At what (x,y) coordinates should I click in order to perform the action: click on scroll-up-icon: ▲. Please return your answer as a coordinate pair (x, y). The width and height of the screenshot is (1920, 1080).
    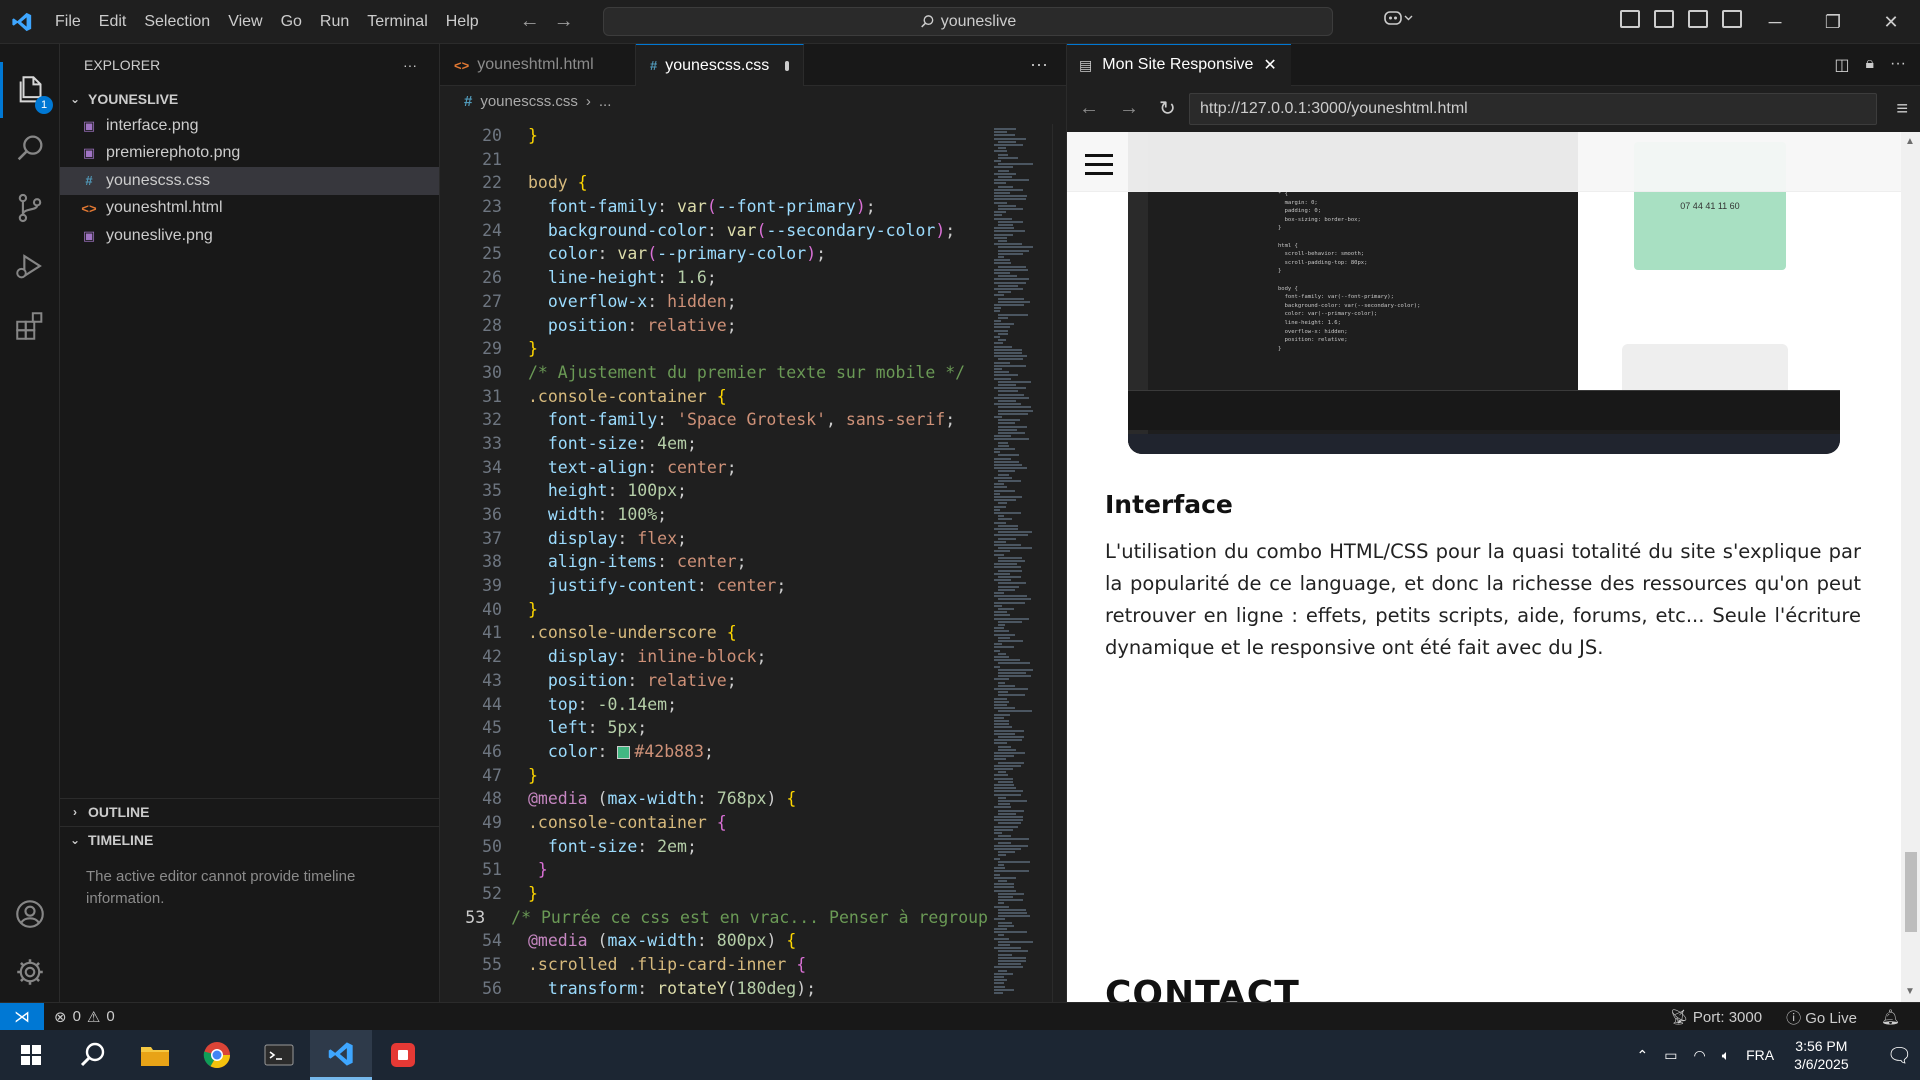
    Looking at the image, I should click on (1910, 141).